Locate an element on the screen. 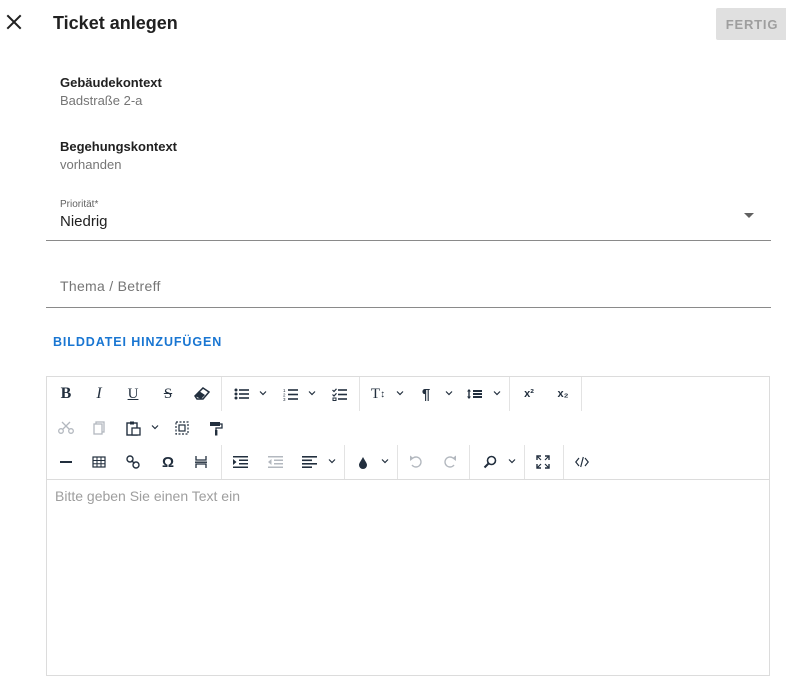 This screenshot has height=676, width=786. select-all-button is located at coordinates (182, 428).